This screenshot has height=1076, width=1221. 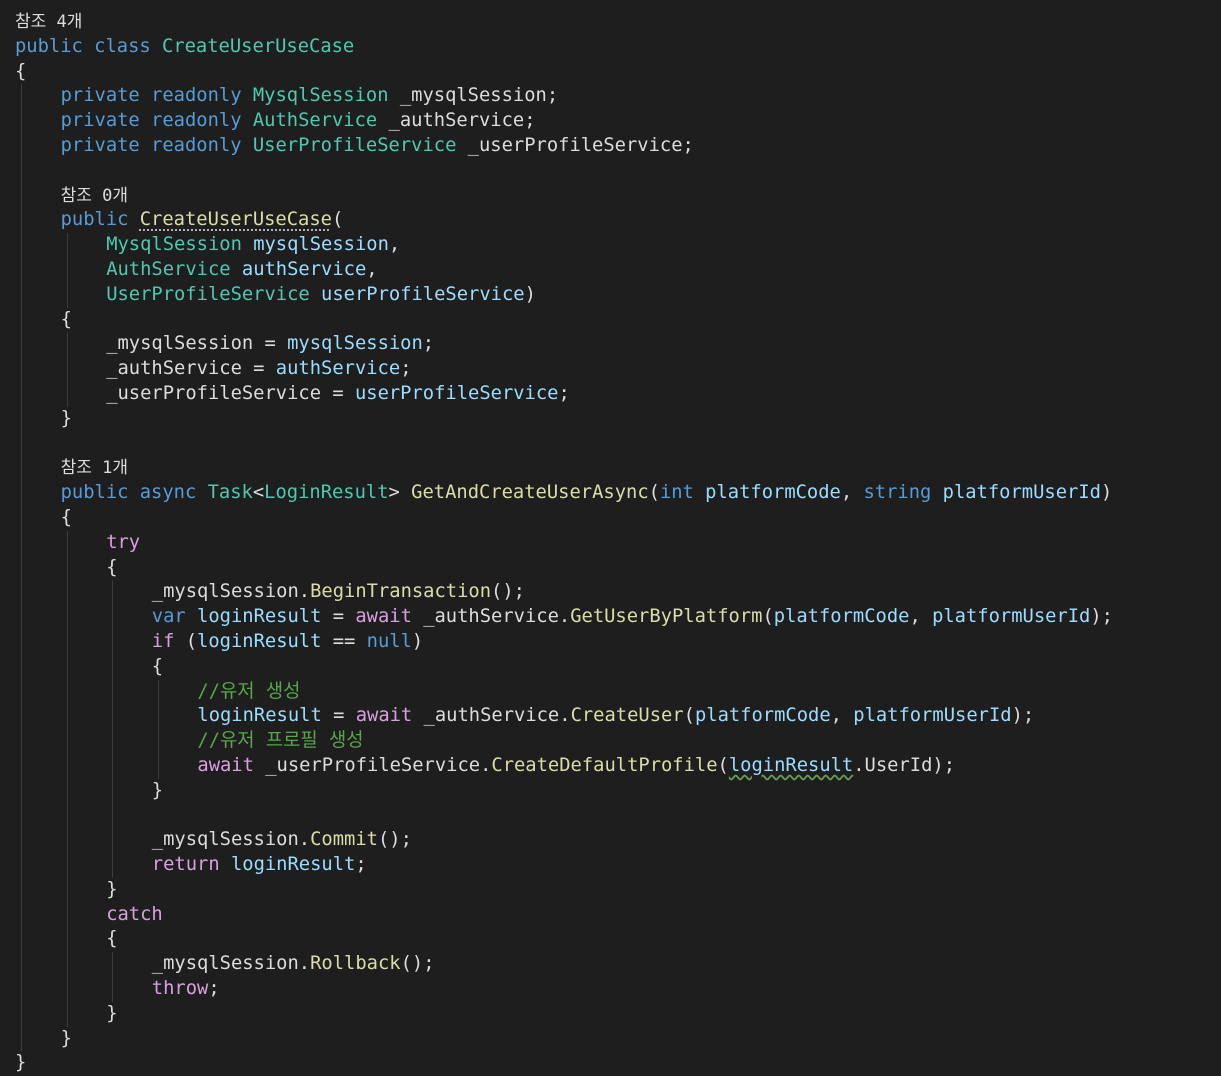 I want to click on code-line-content: try, so click(x=77, y=542).